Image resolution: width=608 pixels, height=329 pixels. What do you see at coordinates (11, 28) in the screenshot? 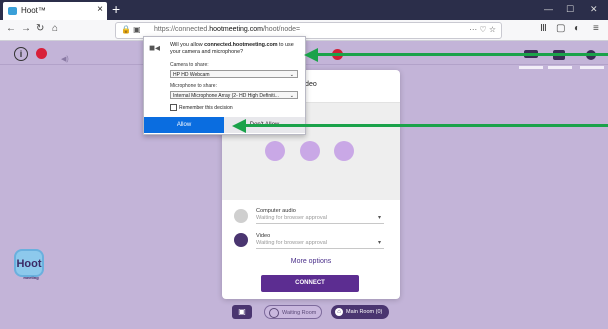
I see `back-icon: ←` at bounding box center [11, 28].